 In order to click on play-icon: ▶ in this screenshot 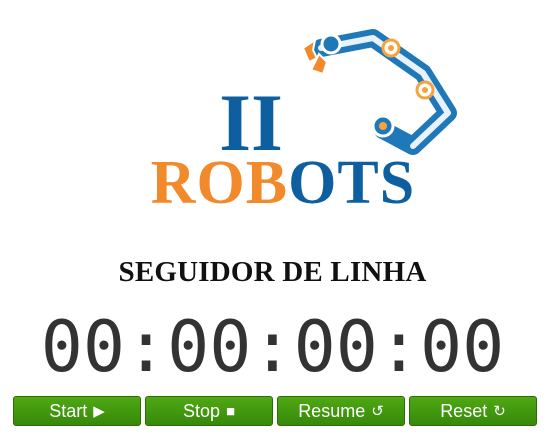, I will do `click(99, 411)`.